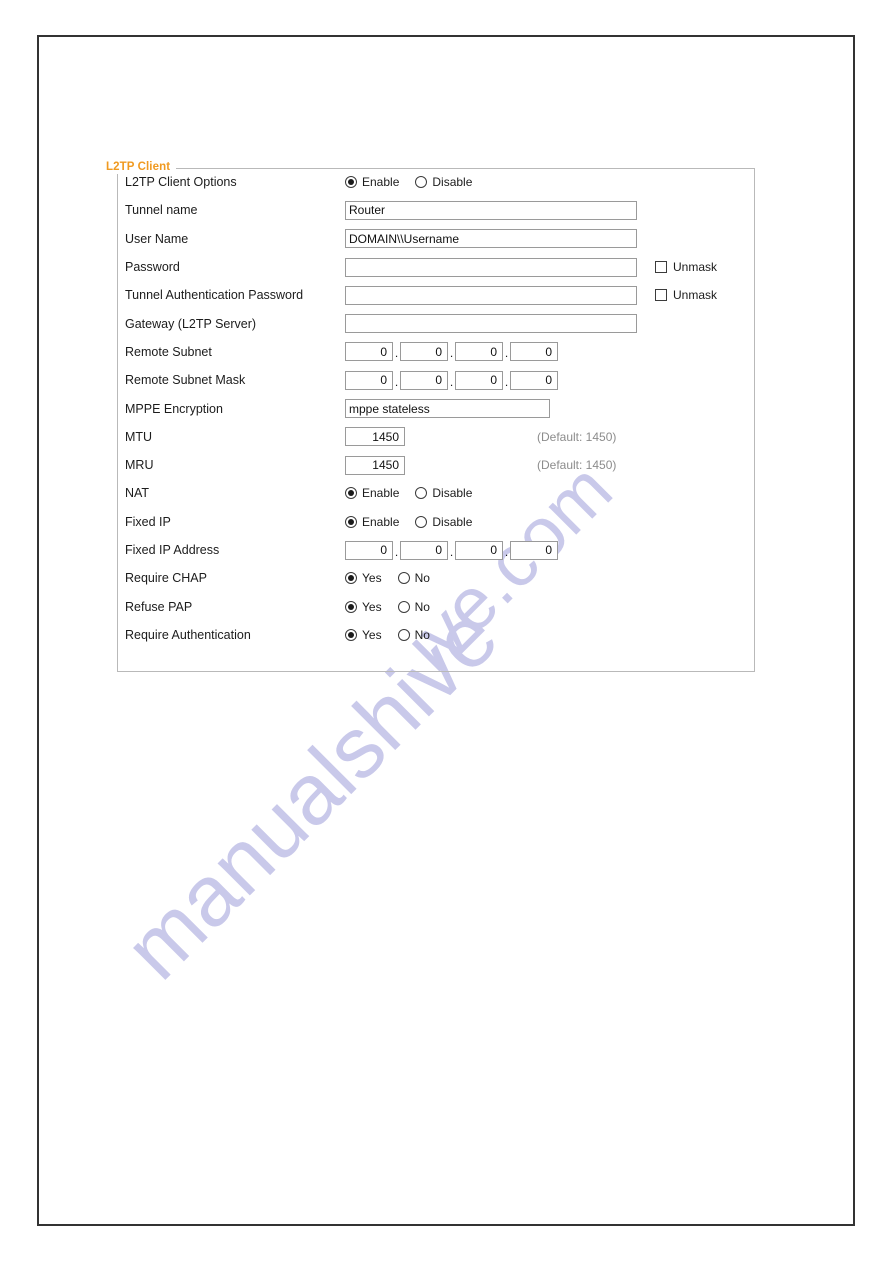  I want to click on row-mru: MRU (Default: 1450), so click(436, 465).